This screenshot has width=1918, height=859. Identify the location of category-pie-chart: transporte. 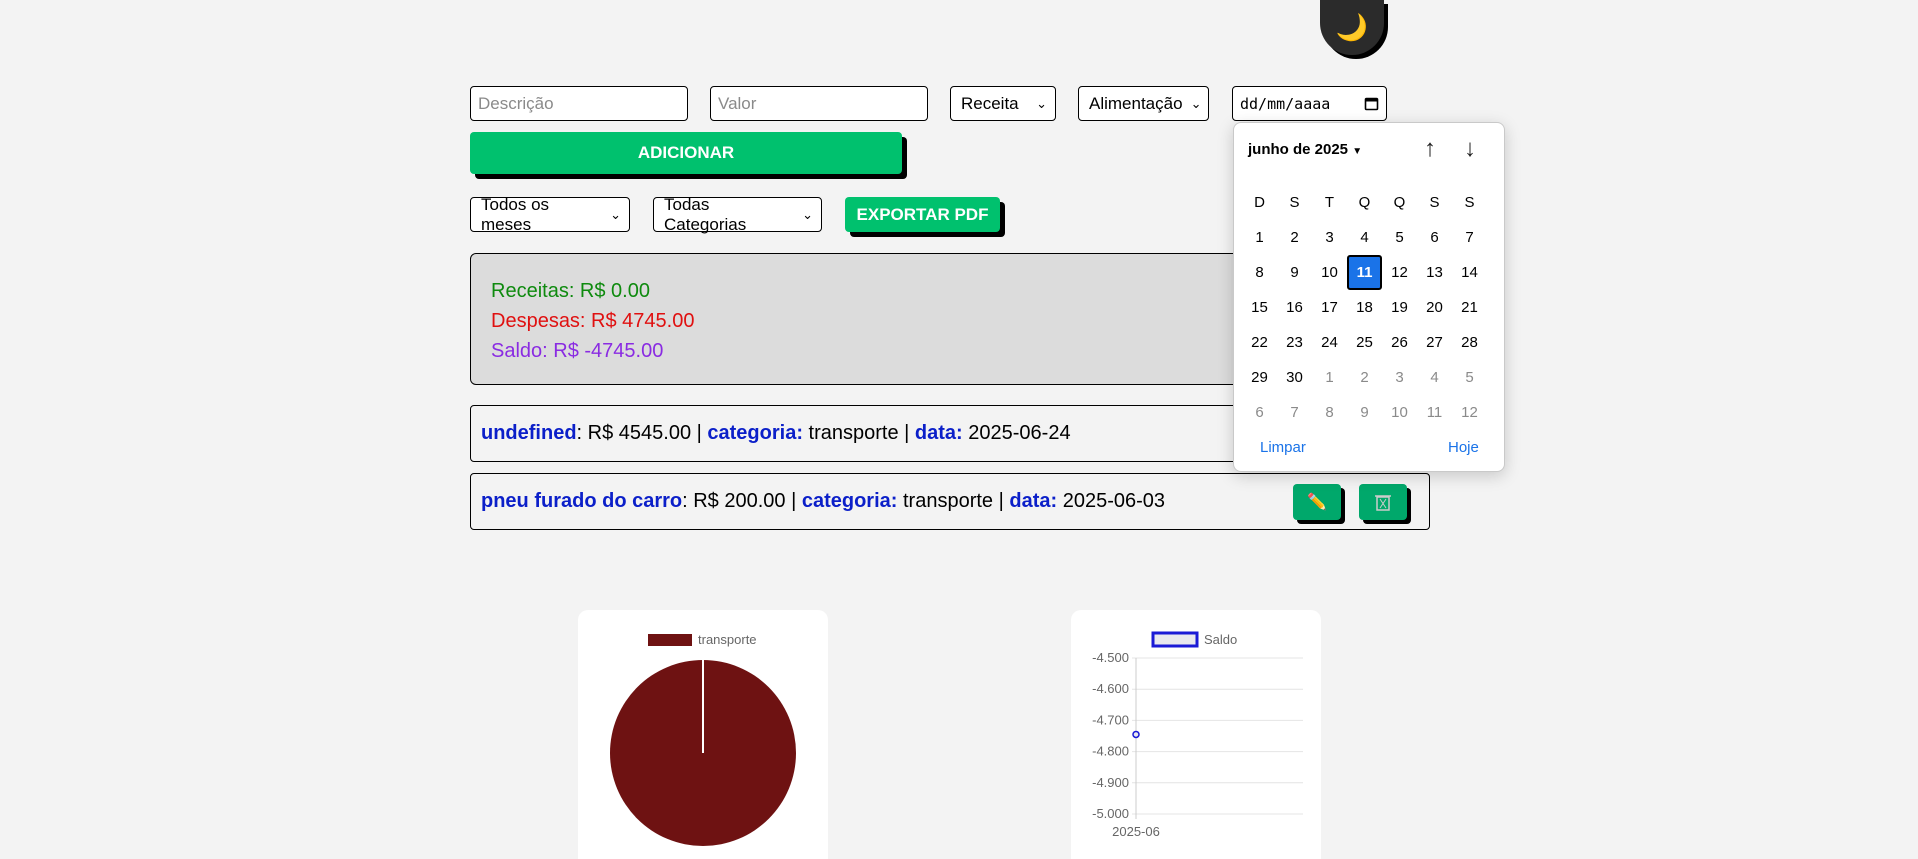
(703, 739).